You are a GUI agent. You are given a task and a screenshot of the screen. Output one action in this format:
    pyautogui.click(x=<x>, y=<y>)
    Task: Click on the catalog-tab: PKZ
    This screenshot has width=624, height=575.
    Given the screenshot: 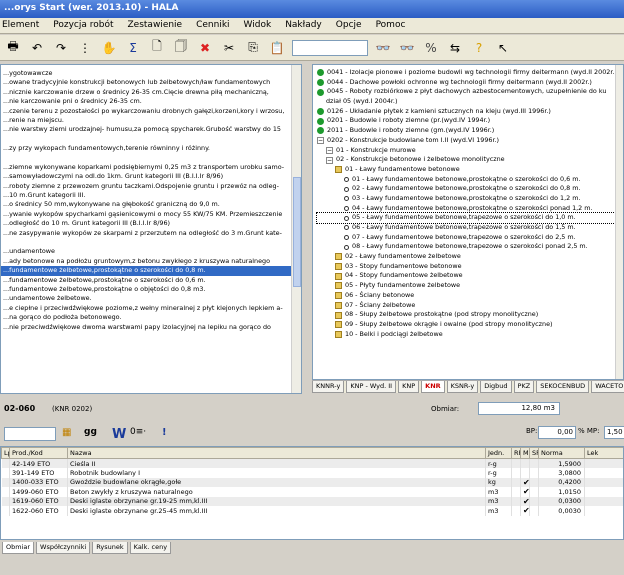 What is the action you would take?
    pyautogui.click(x=524, y=387)
    